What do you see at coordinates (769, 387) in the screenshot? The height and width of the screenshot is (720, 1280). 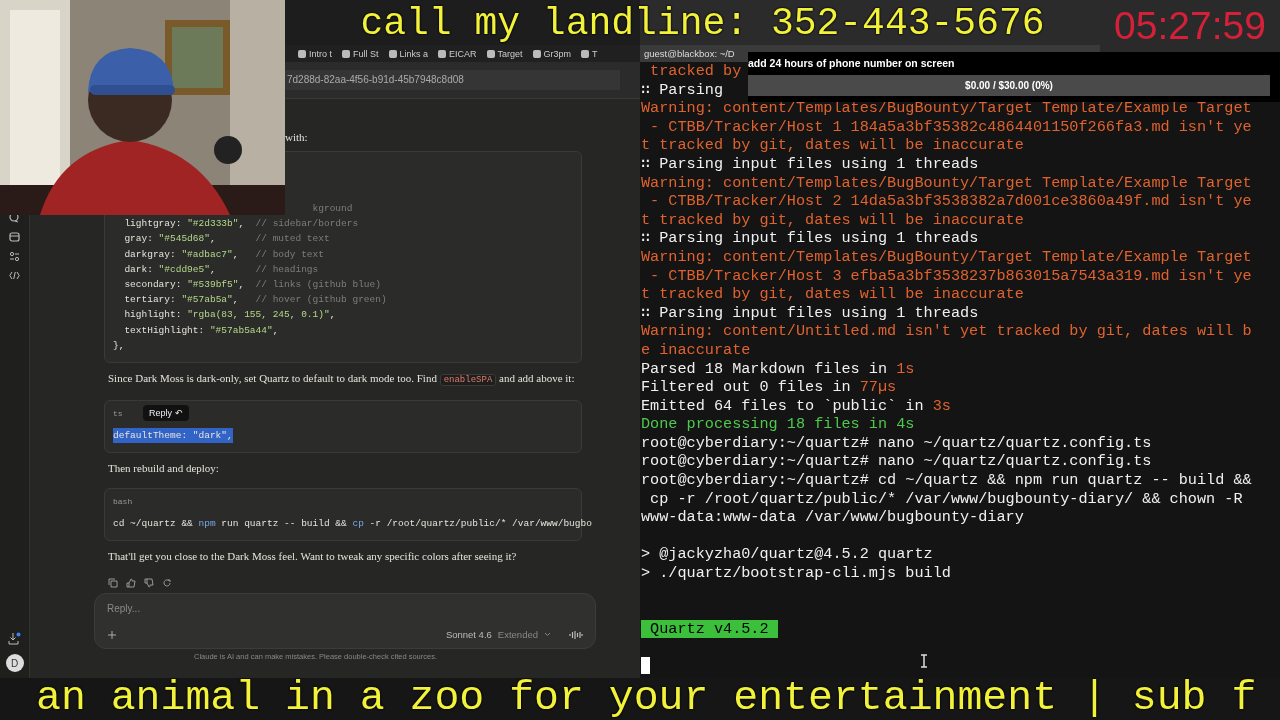 I see `terminal-line: Filtered out 0 files in 77µs` at bounding box center [769, 387].